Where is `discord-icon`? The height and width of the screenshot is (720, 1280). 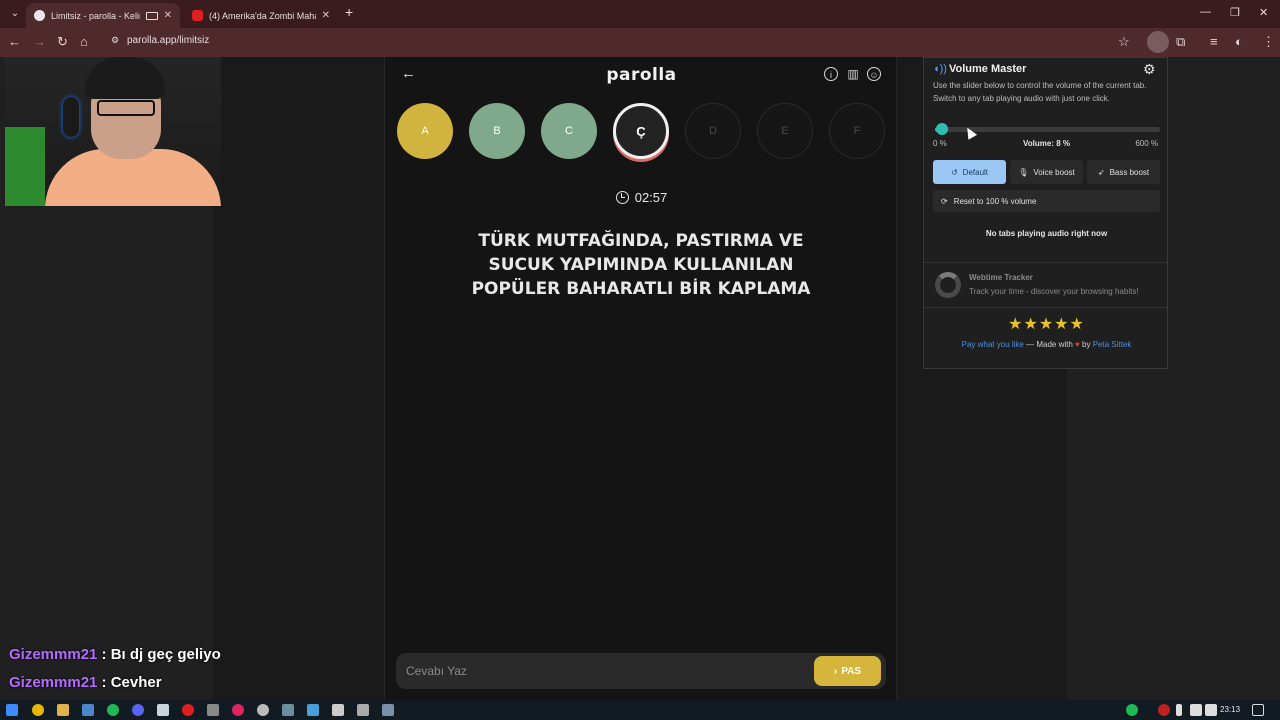
discord-icon is located at coordinates (138, 710).